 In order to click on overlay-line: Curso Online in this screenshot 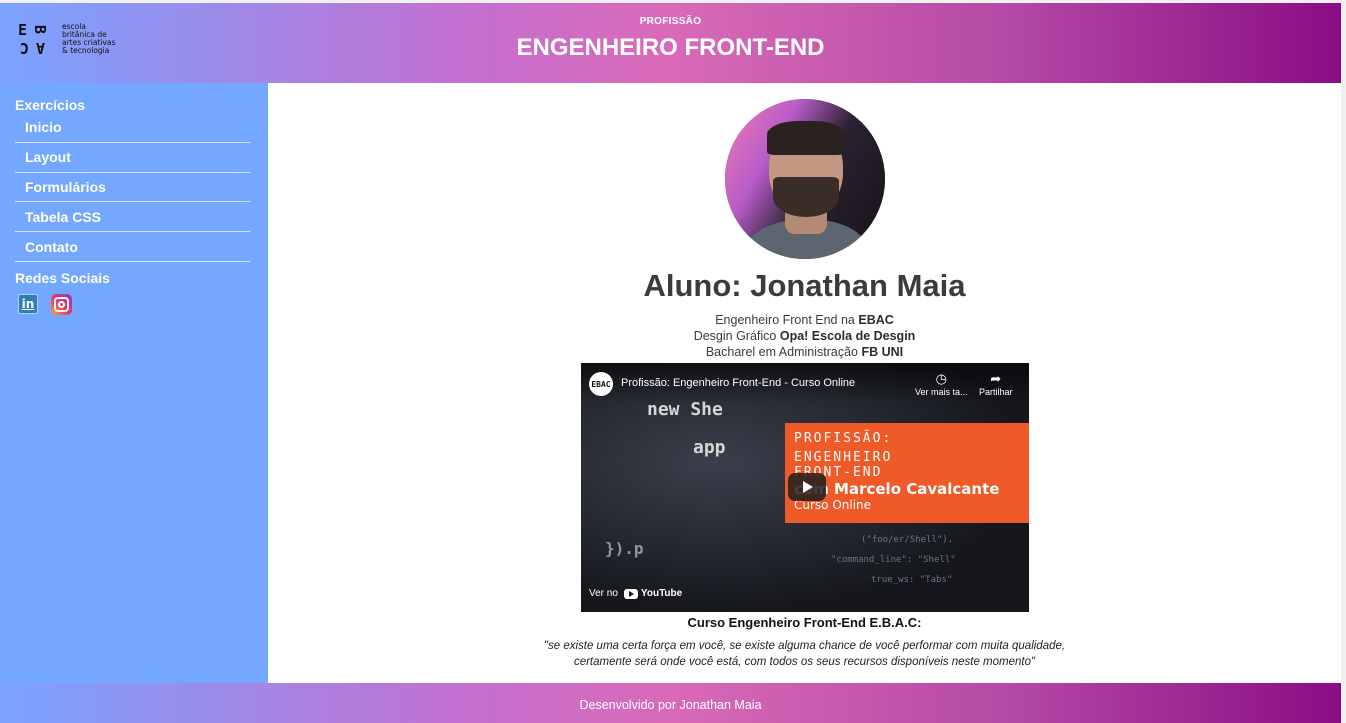, I will do `click(833, 505)`.